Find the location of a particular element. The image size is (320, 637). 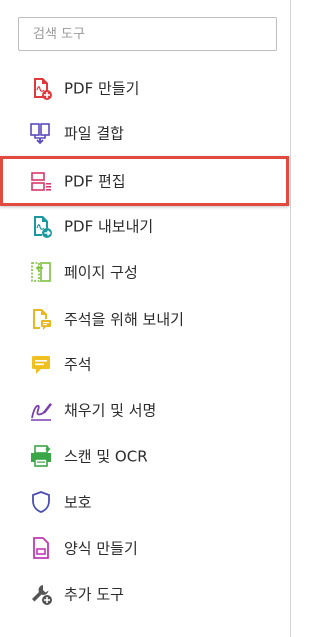

tool-label: 주석 is located at coordinates (78, 364).